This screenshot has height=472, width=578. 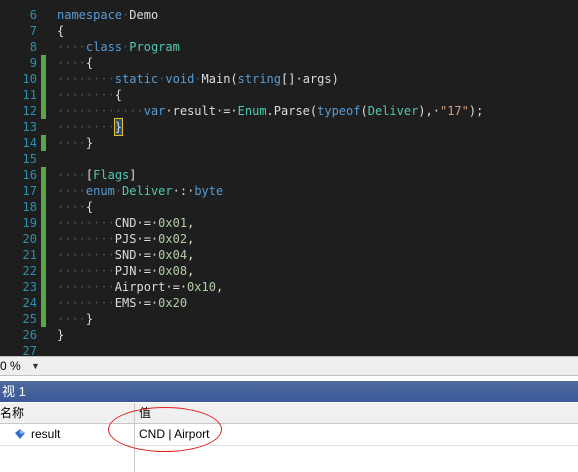 What do you see at coordinates (289, 319) in the screenshot?
I see `code-line: 25 ····}` at bounding box center [289, 319].